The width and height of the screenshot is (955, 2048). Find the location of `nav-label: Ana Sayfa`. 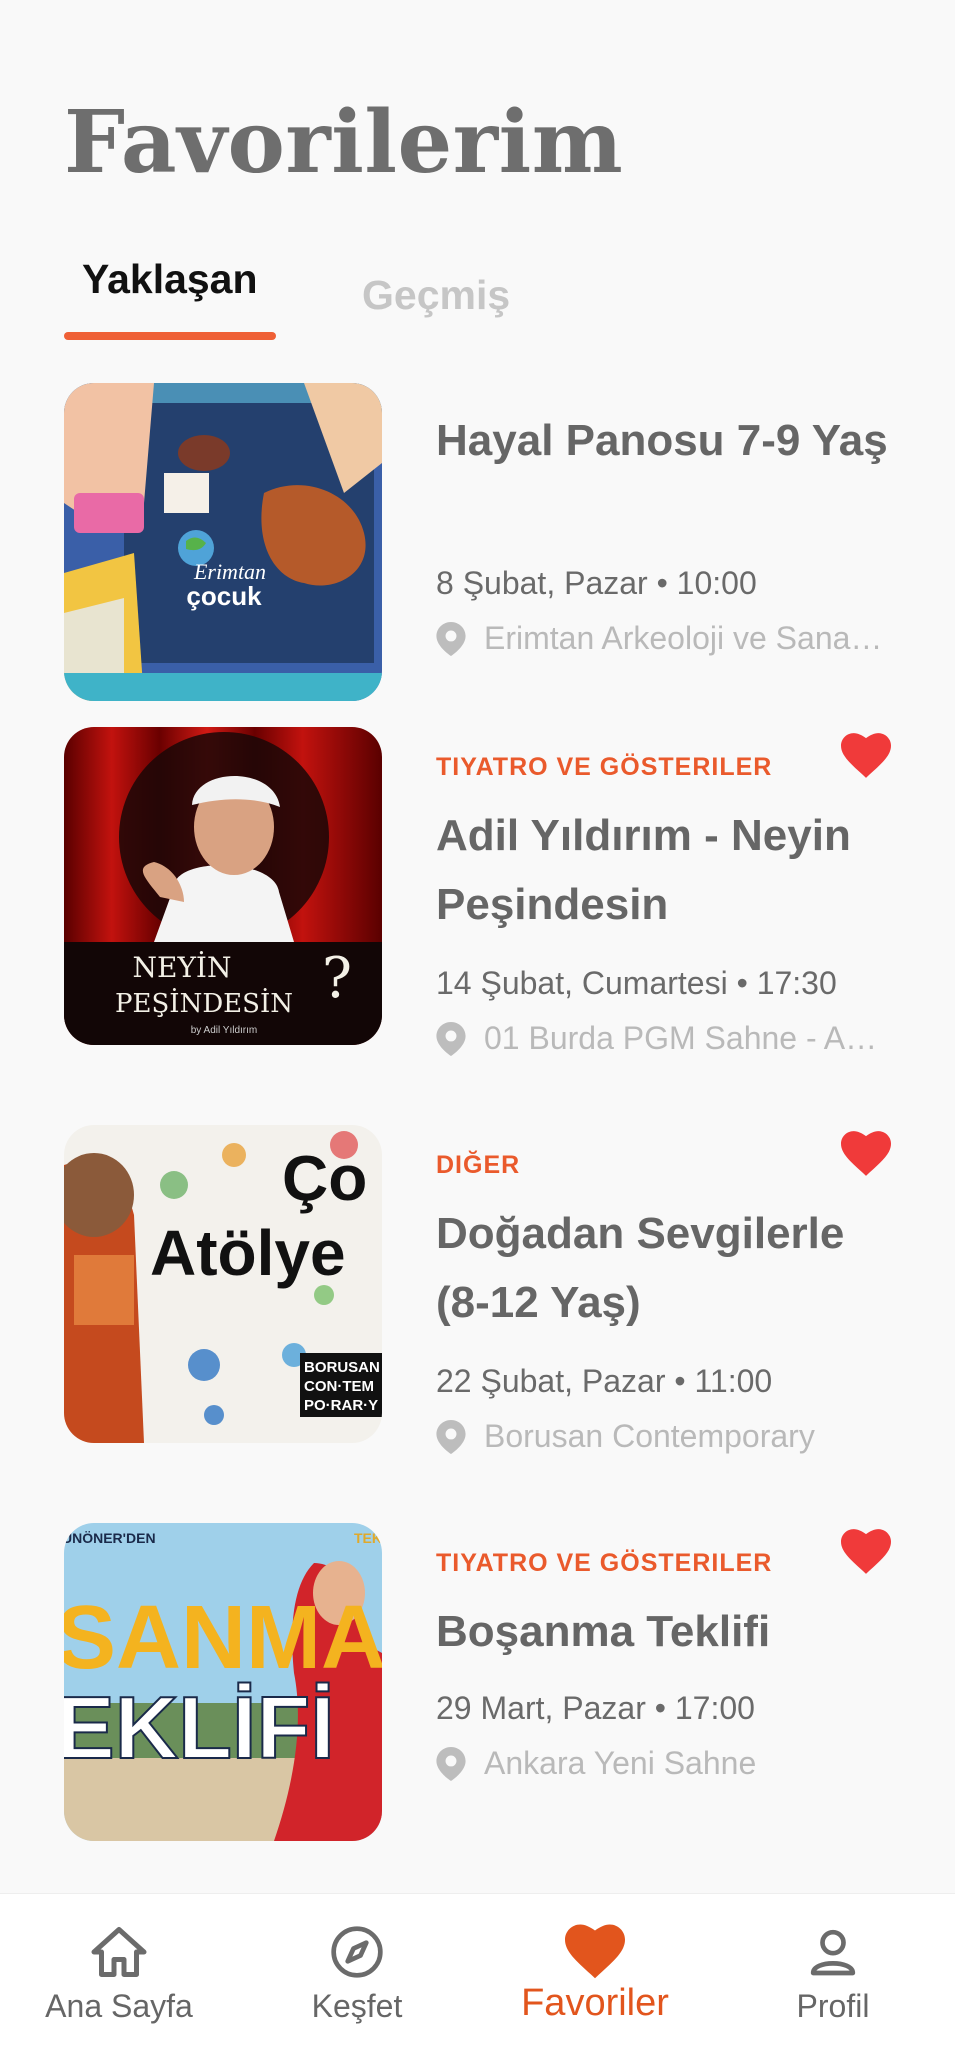

nav-label: Ana Sayfa is located at coordinates (119, 2006).